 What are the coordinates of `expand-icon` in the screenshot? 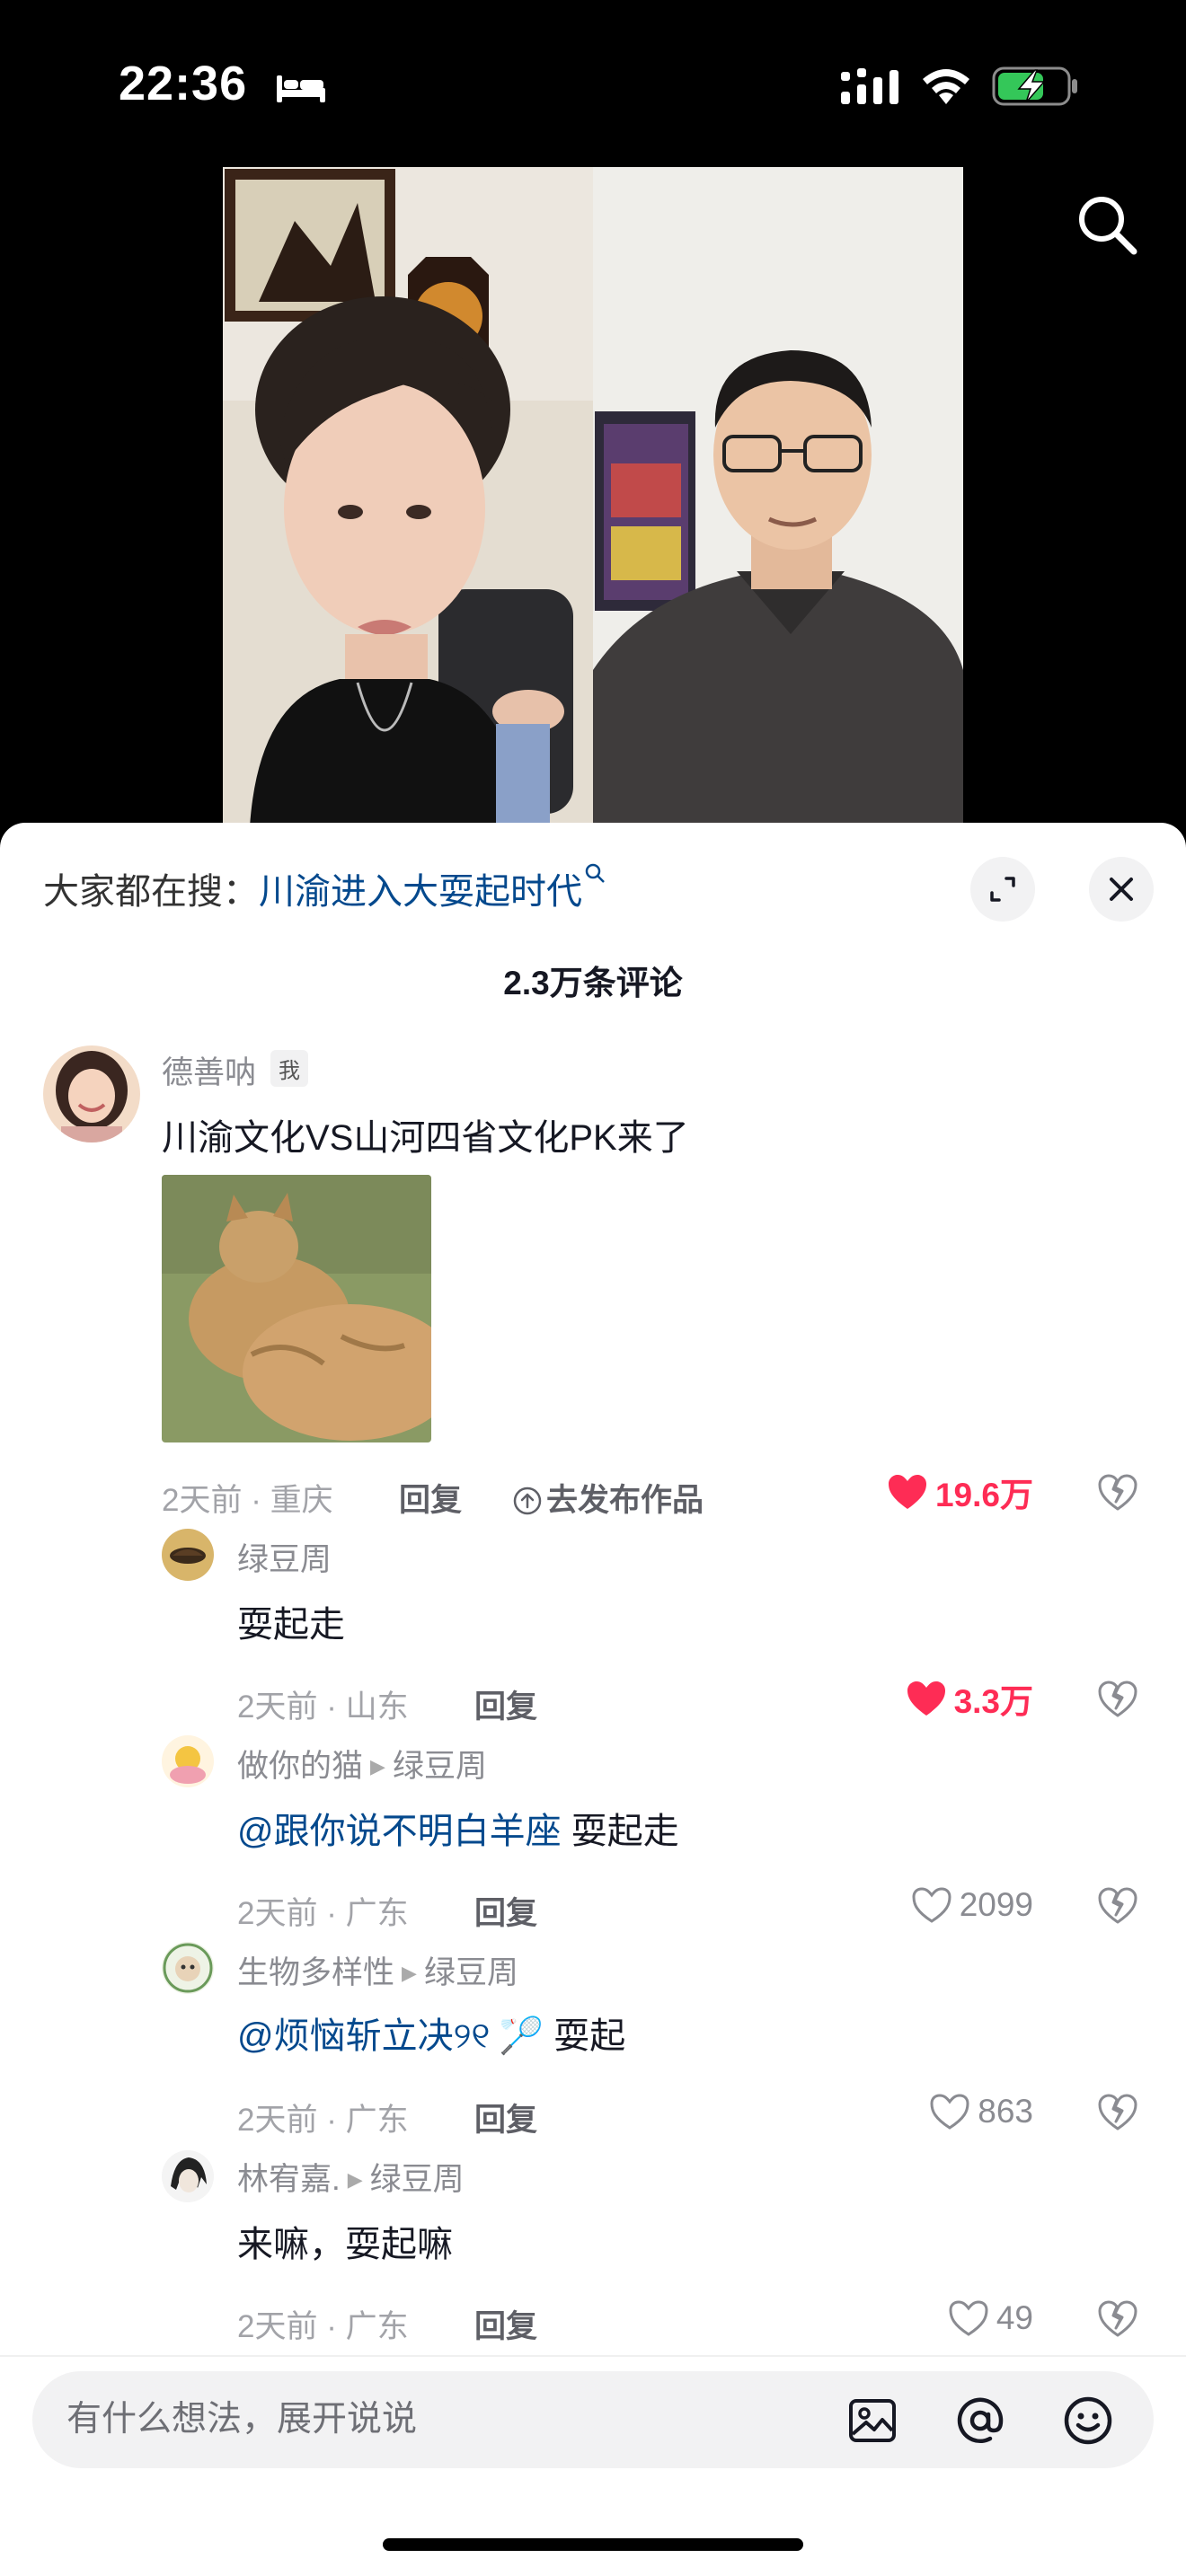 It's located at (1002, 889).